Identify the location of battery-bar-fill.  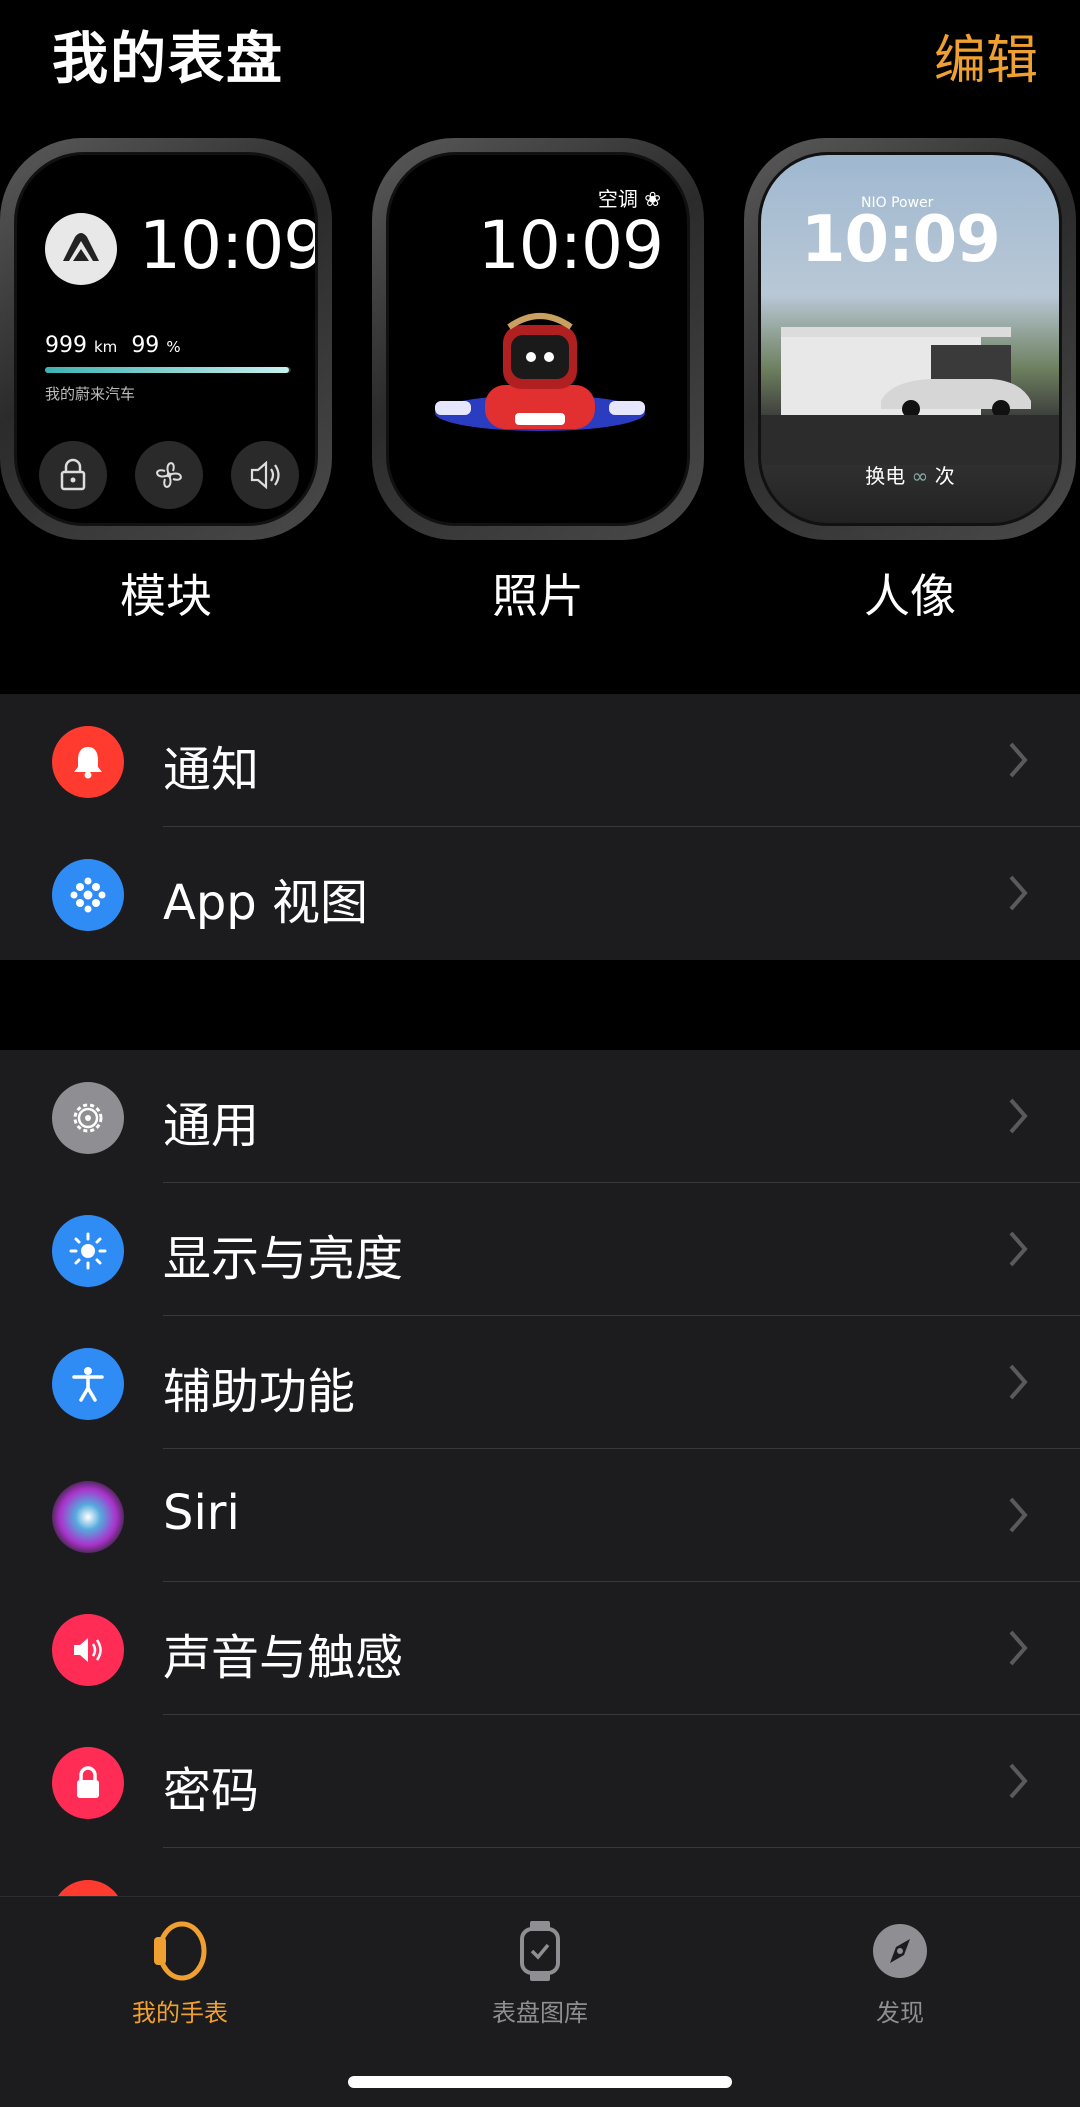
(167, 370).